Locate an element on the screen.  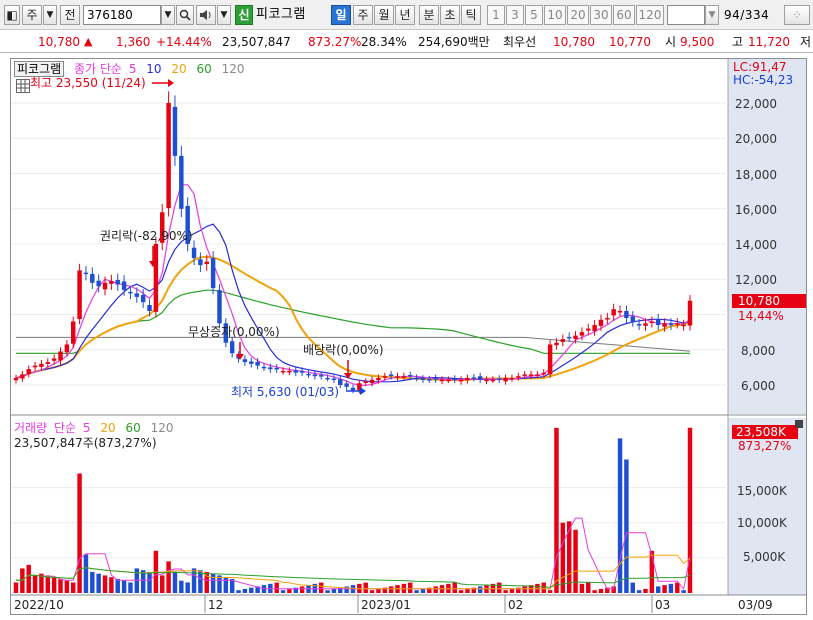
last-change-pct: 14,44% is located at coordinates (761, 316).